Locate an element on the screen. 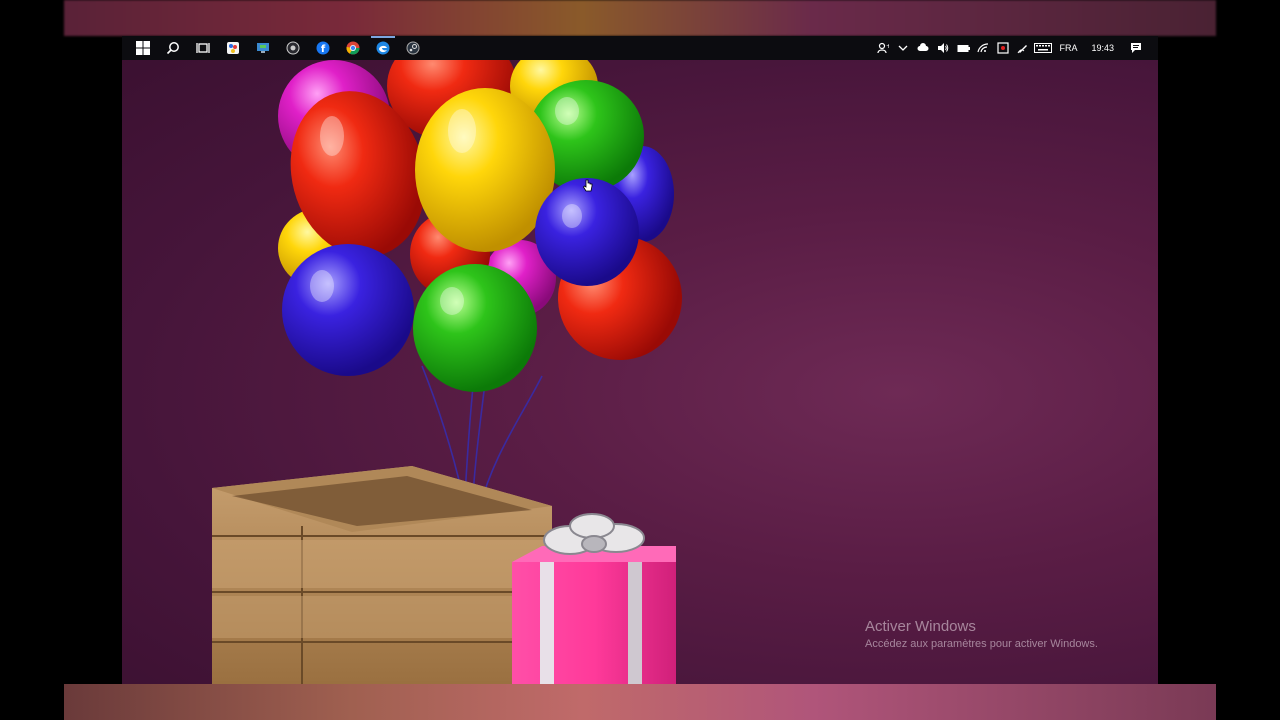 Image resolution: width=1280 pixels, height=720 pixels. balloon-yellow-center is located at coordinates (485, 170).